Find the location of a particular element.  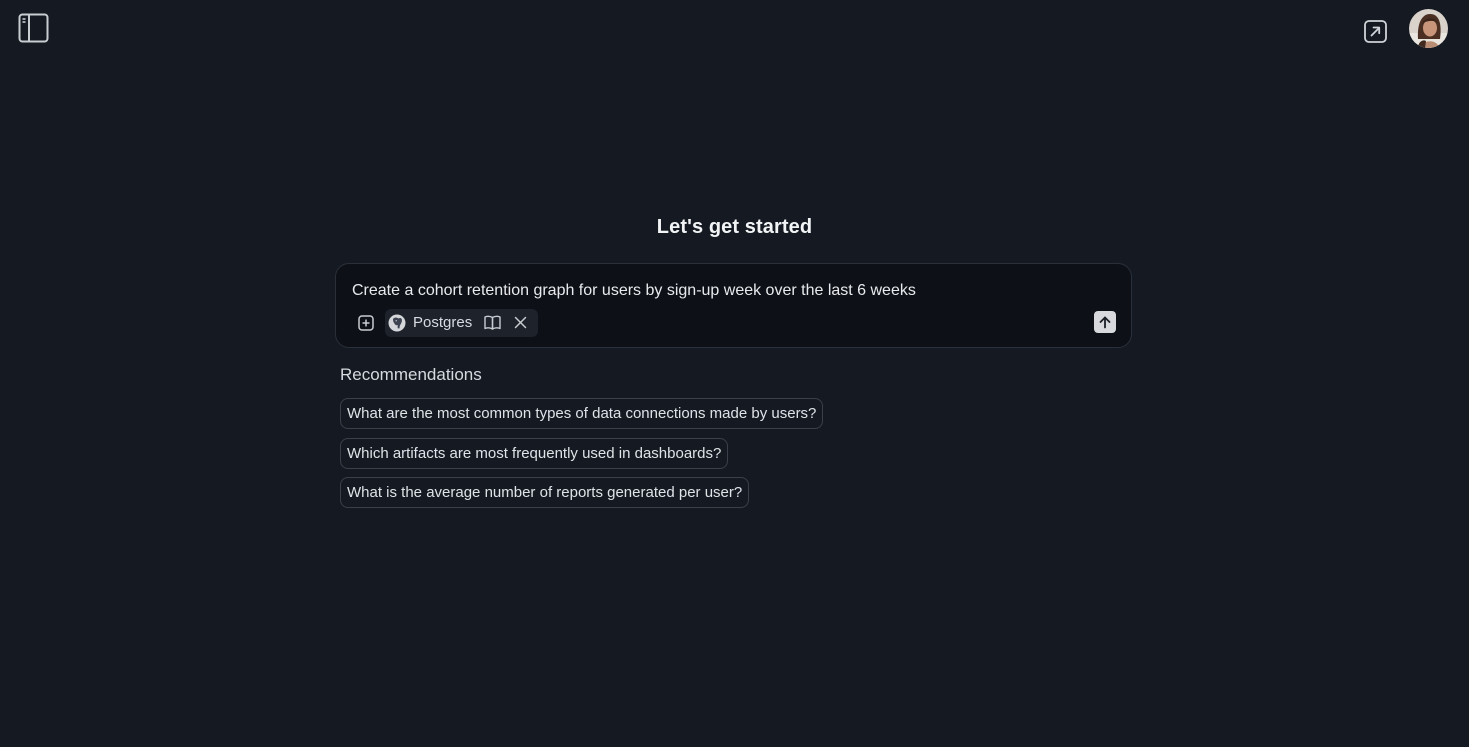

sidebar-toggle-icon is located at coordinates (33, 28).